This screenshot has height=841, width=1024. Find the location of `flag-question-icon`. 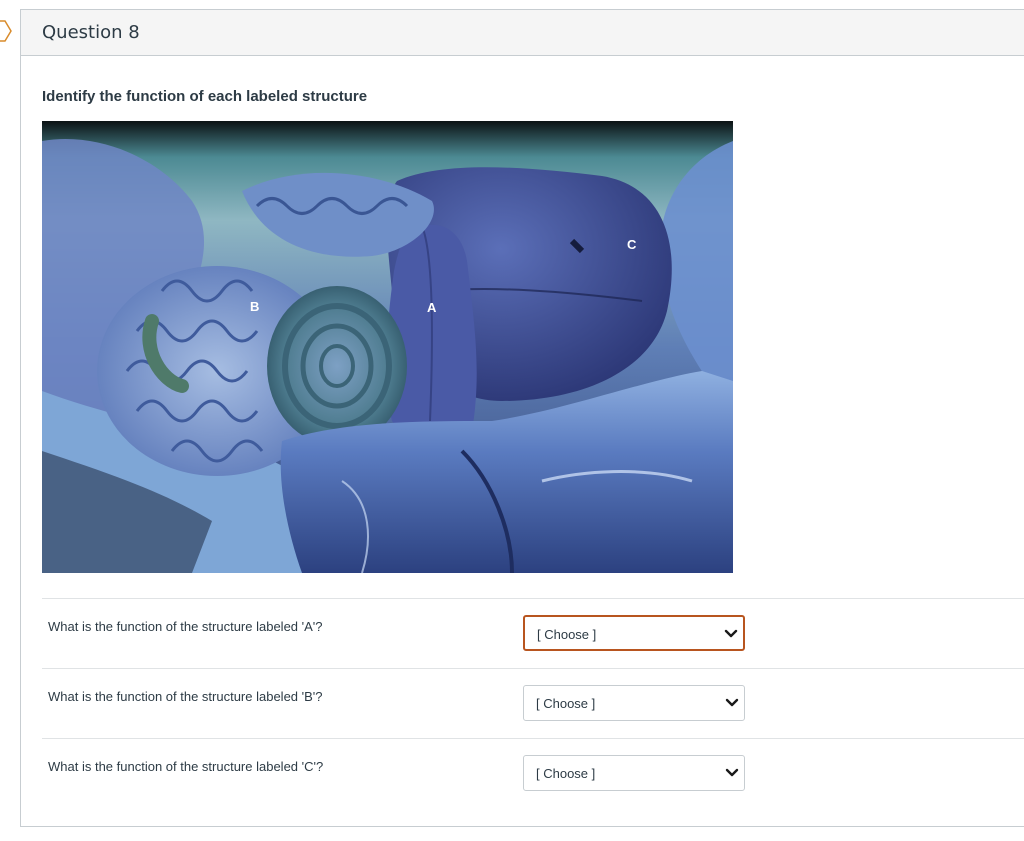

flag-question-icon is located at coordinates (6, 31).